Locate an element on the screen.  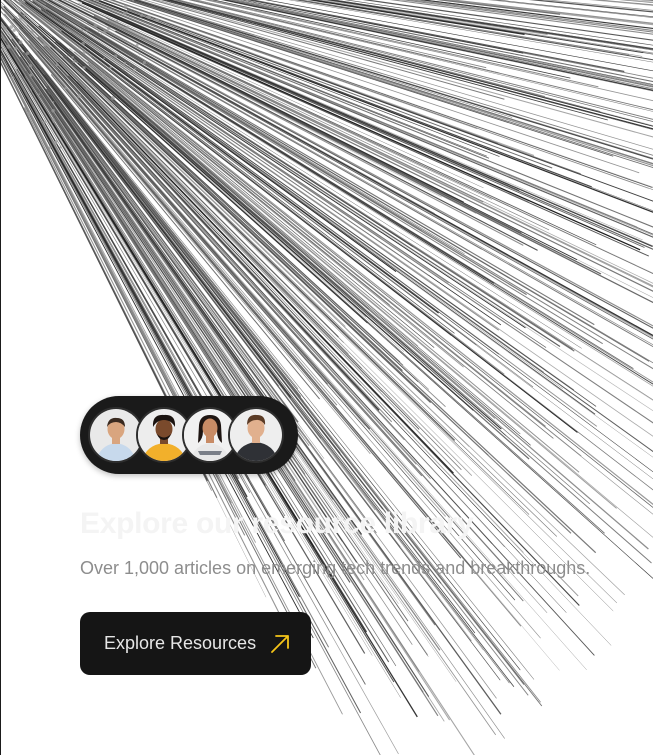
avatar is located at coordinates (256, 435).